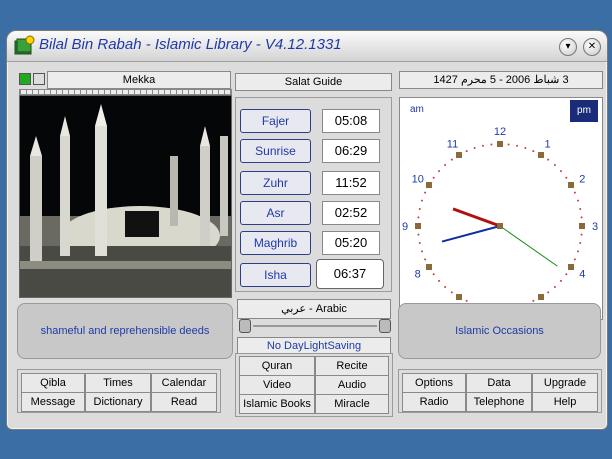 The width and height of the screenshot is (612, 459). Describe the element at coordinates (547, 145) in the screenshot. I see `clock-number: 1` at that location.